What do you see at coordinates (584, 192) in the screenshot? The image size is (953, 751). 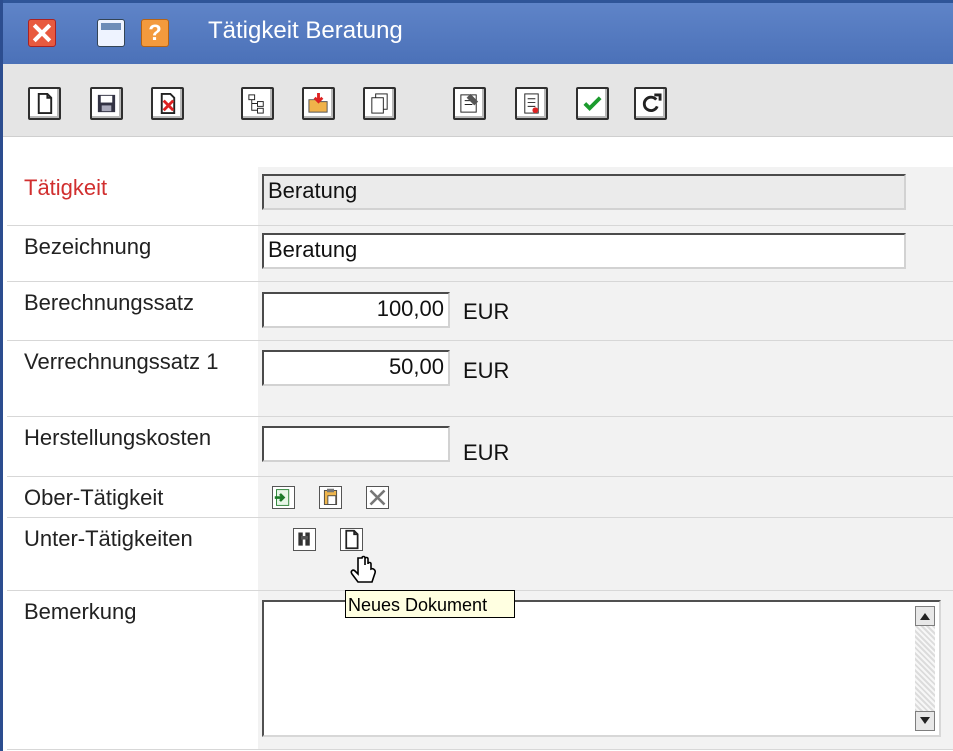 I see `taetigkeit-field: Beratung` at bounding box center [584, 192].